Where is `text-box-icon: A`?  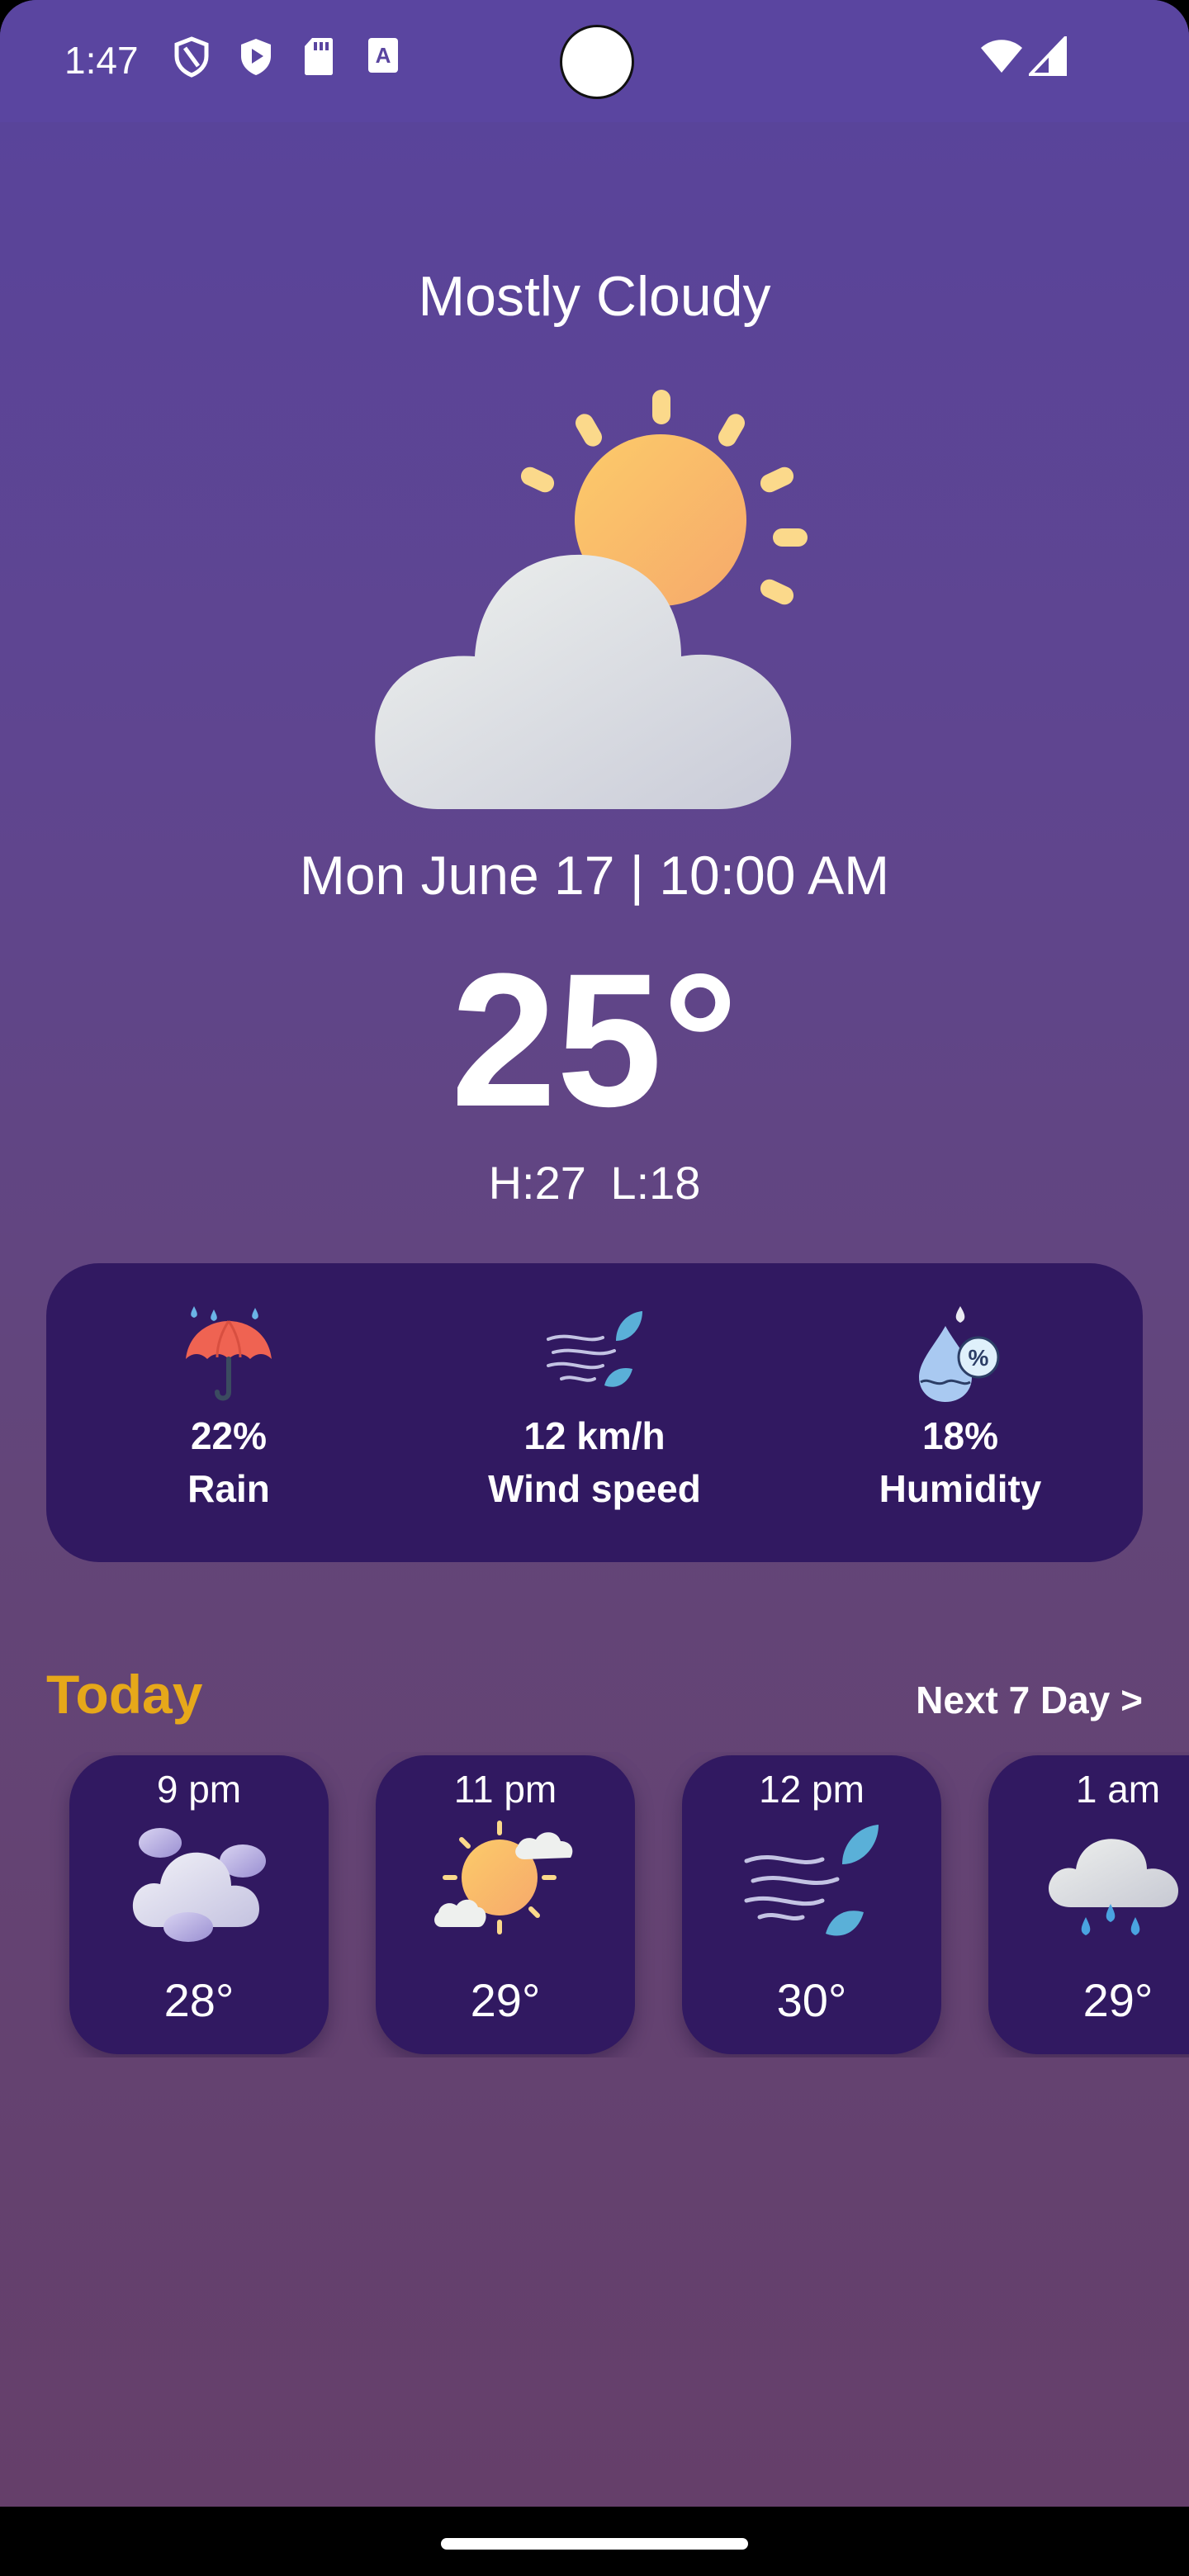 text-box-icon: A is located at coordinates (383, 55).